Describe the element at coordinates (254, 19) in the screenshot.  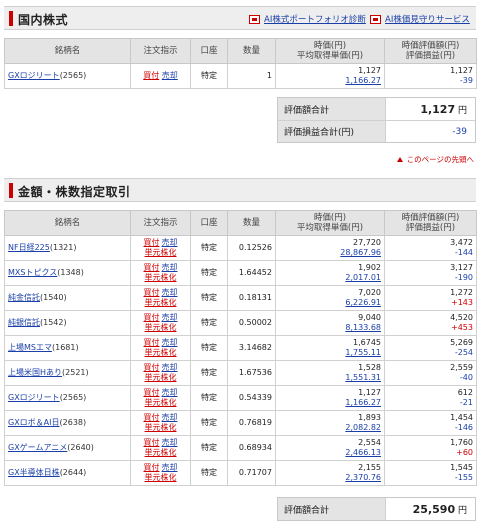
I see `window-icon` at that location.